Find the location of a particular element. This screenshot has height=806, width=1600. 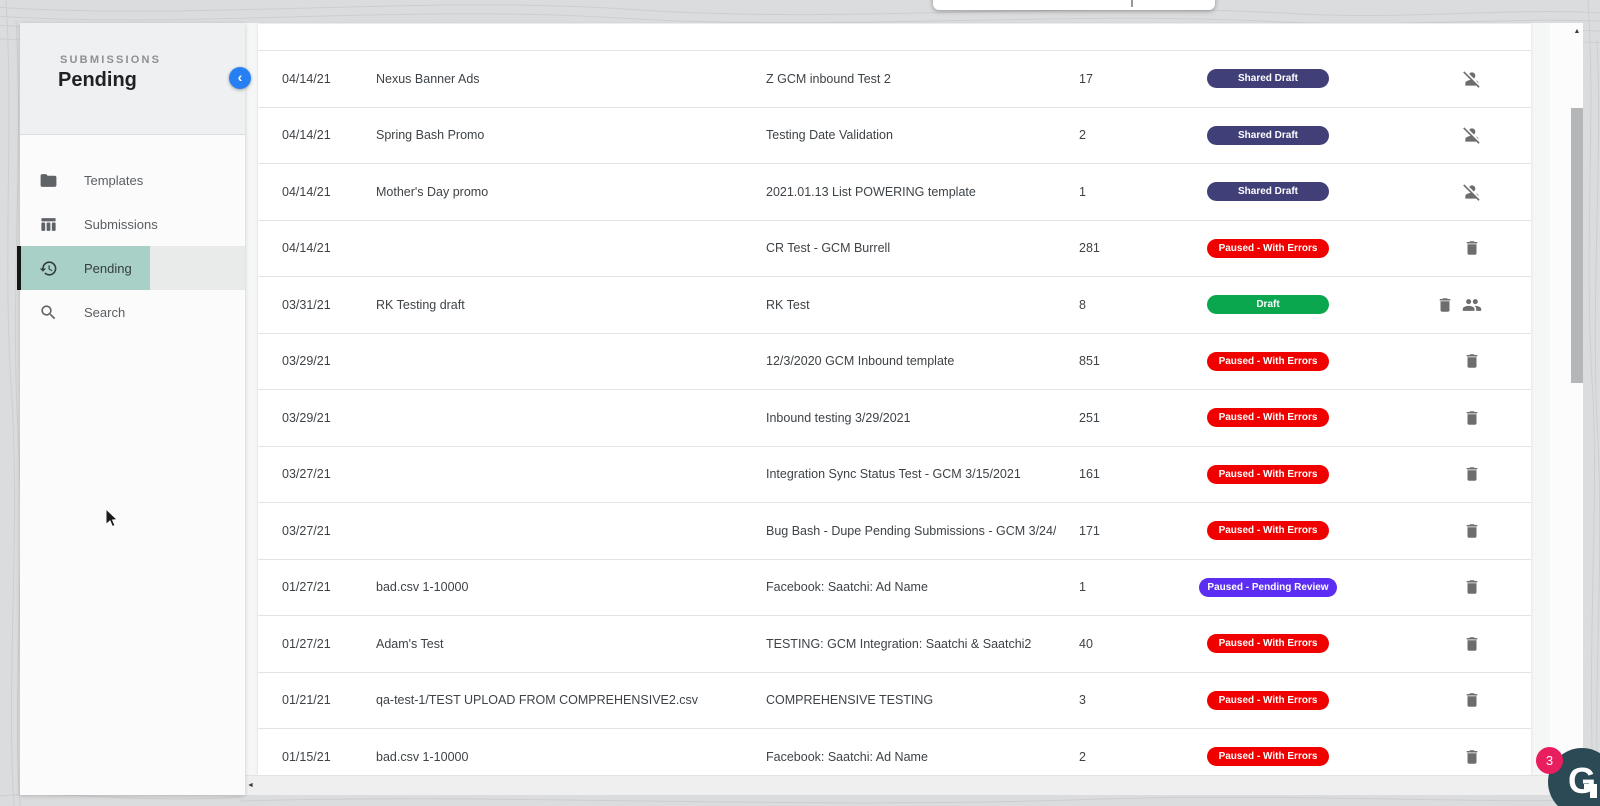

status-badge: Shared Draft is located at coordinates (1268, 79).